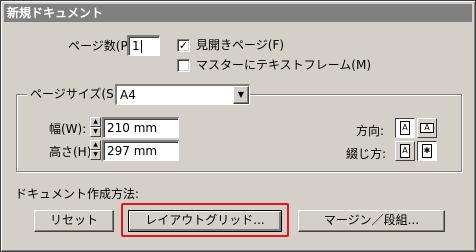  Describe the element at coordinates (74, 221) in the screenshot. I see `reset-button: リセット` at that location.